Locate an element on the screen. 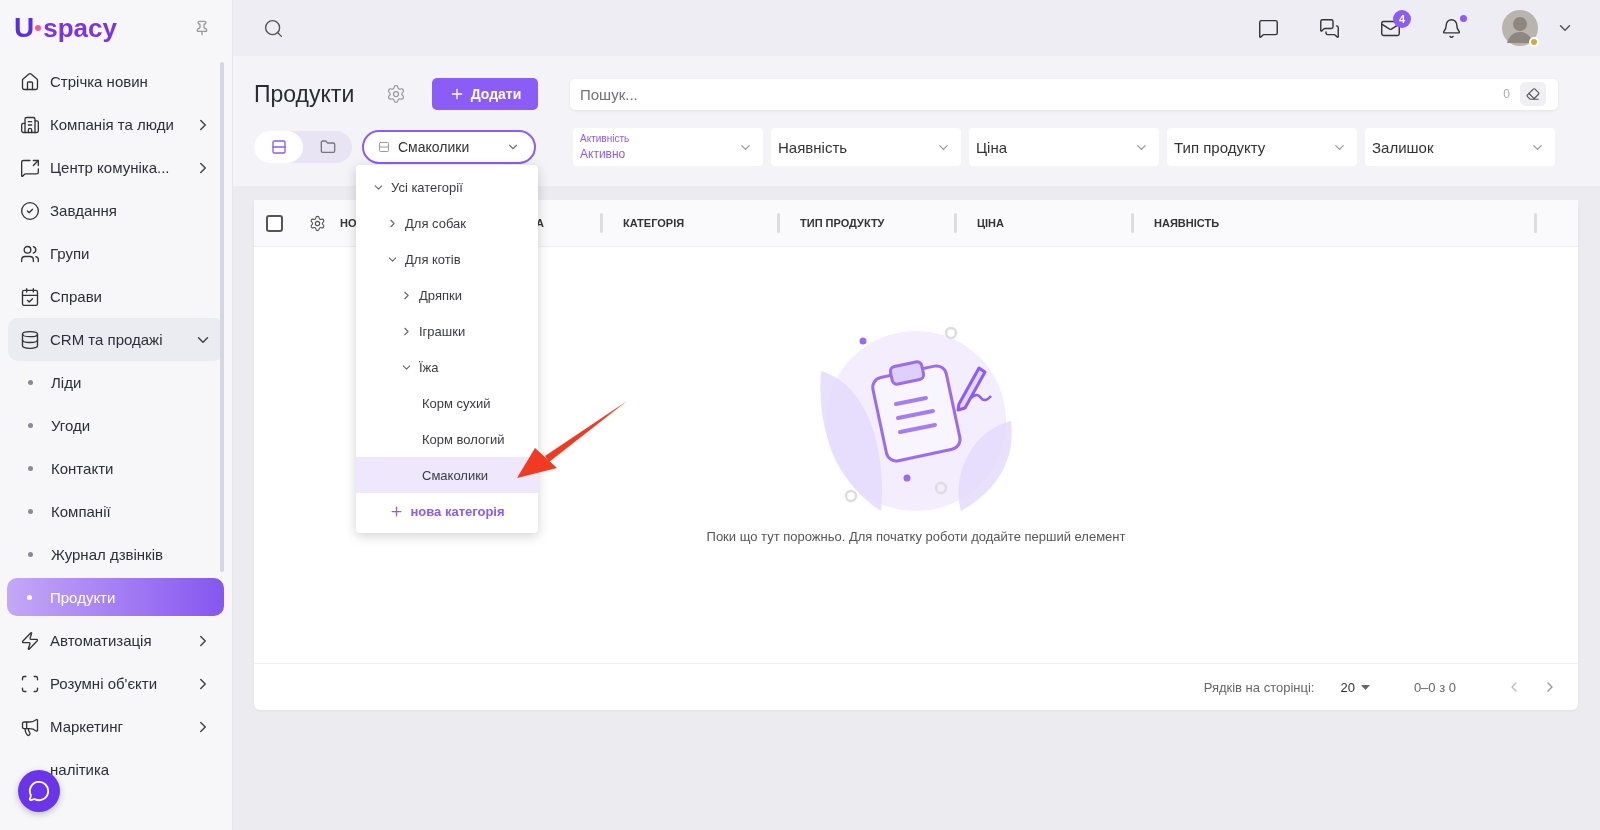 This screenshot has width=1600, height=830. sidebar-item: Контакти is located at coordinates (116, 468).